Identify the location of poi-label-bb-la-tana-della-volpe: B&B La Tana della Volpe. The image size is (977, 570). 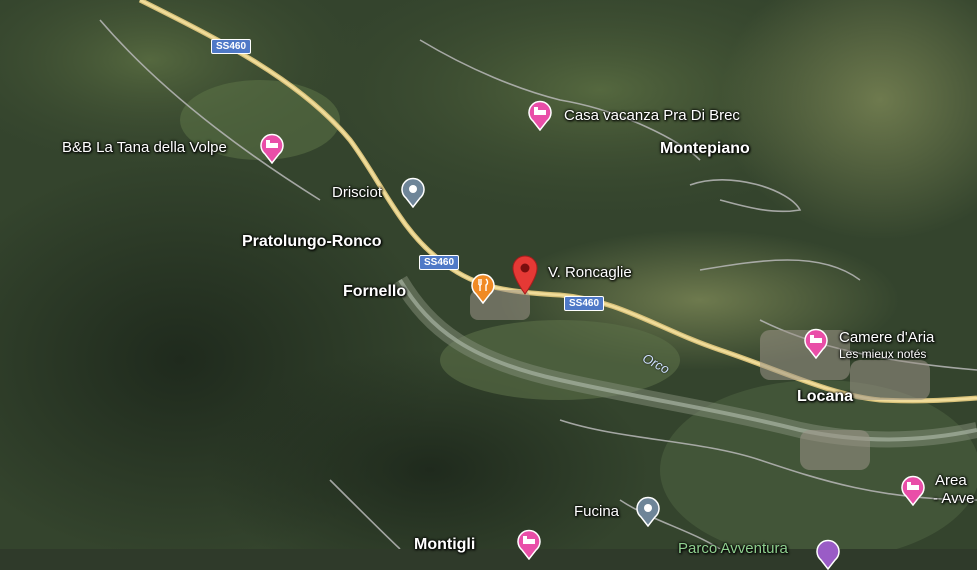
(144, 147).